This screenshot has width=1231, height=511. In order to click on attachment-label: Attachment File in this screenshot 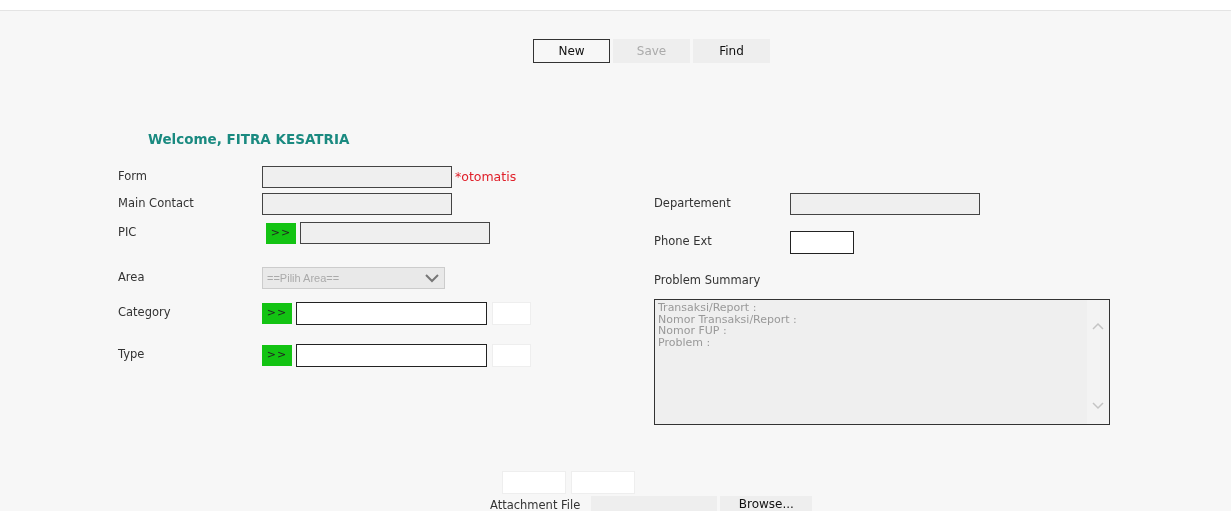, I will do `click(535, 504)`.